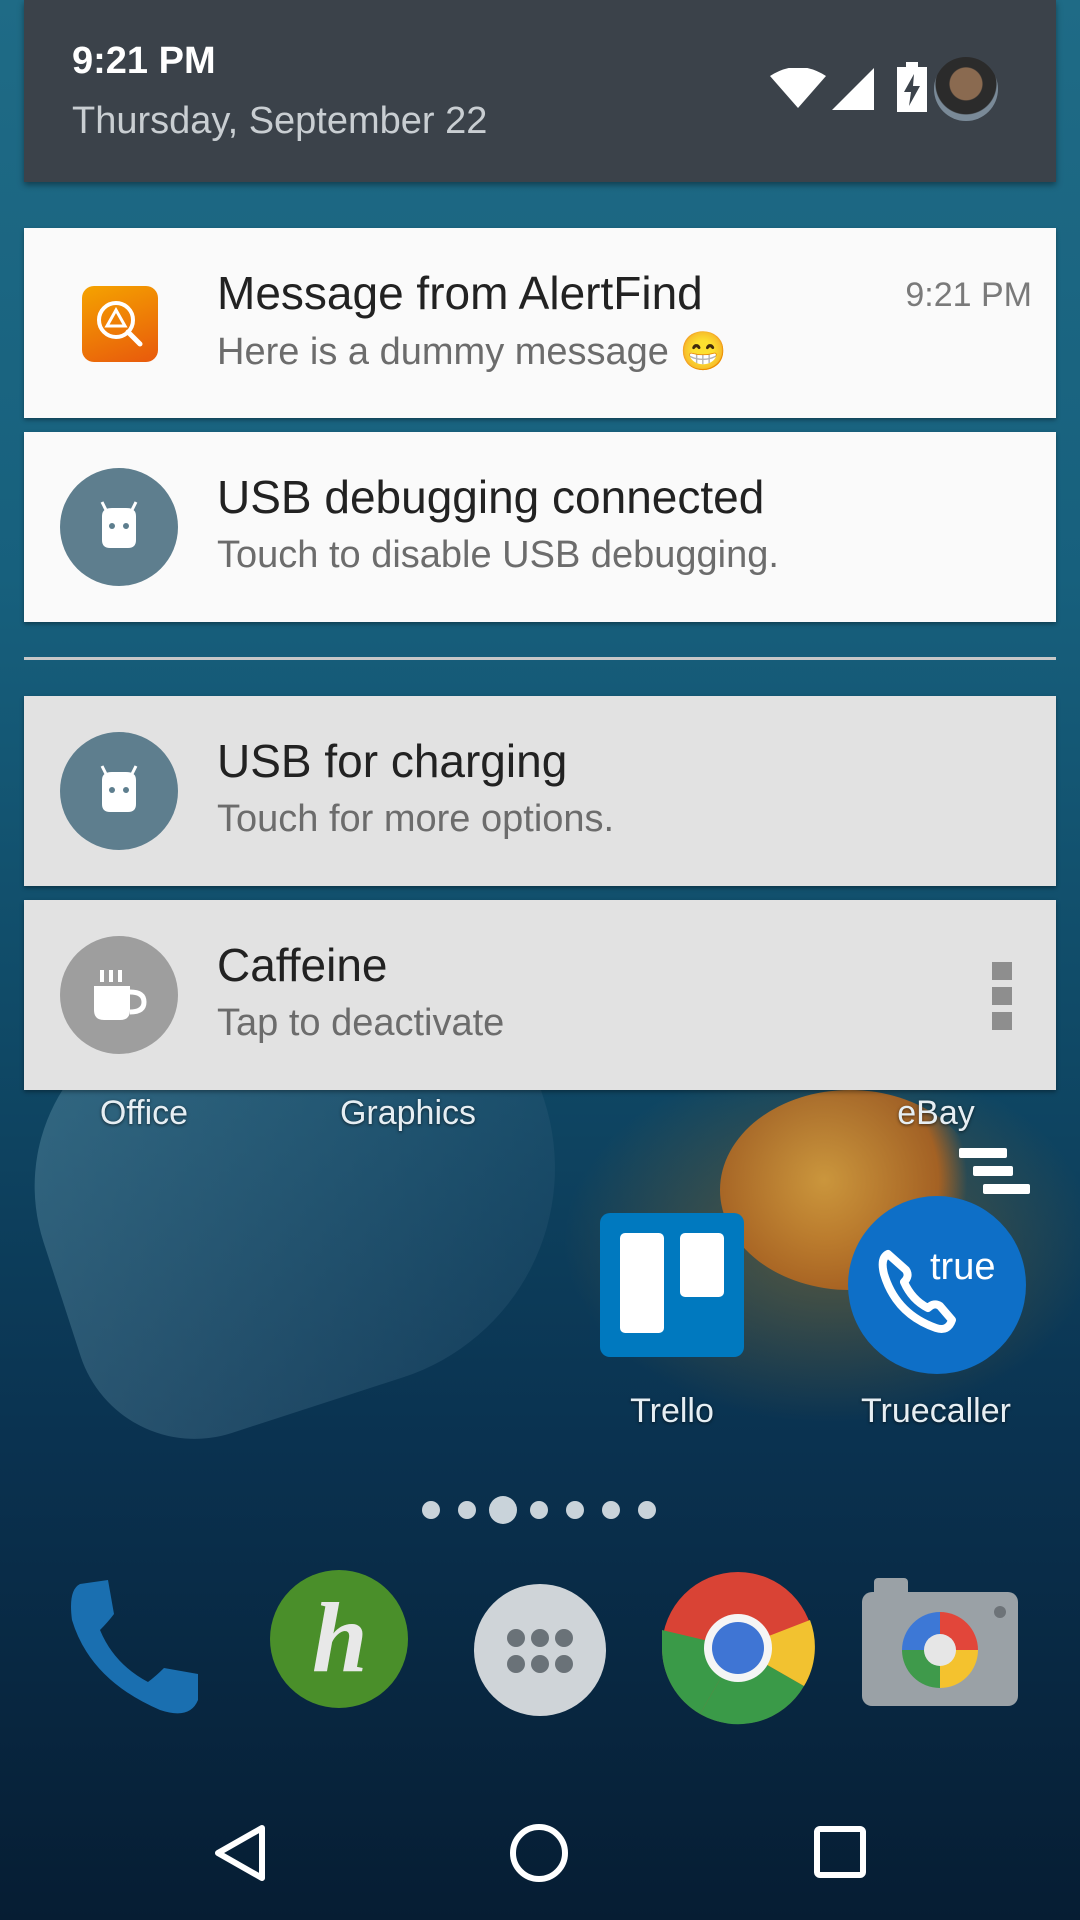 This screenshot has height=1920, width=1080. I want to click on cell-signal-icon, so click(853, 89).